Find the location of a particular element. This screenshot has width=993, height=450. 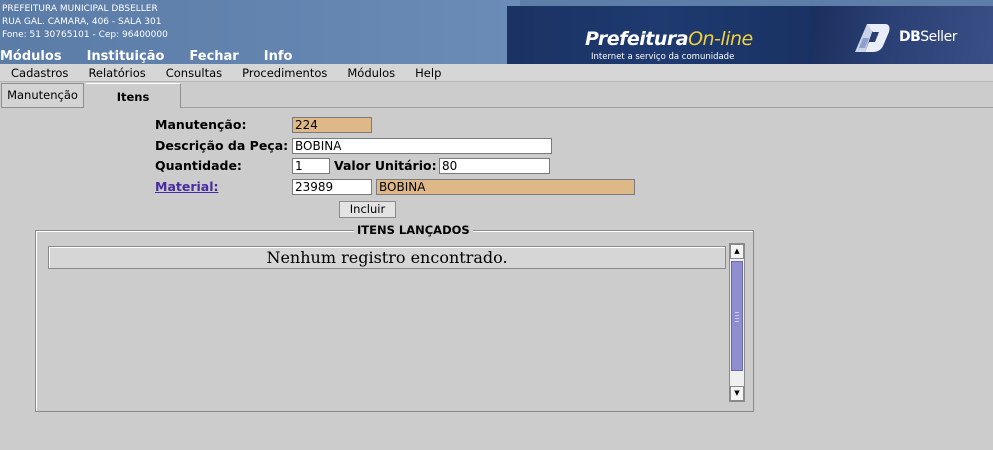

scroll-down-icon: ▼ is located at coordinates (737, 393).